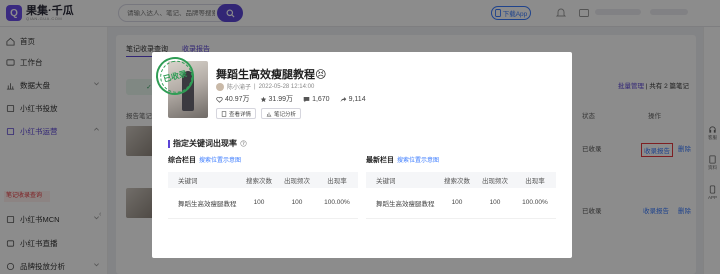 This screenshot has width=720, height=274. What do you see at coordinates (418, 161) in the screenshot?
I see `latest-position-link: 搜索位置示意图` at bounding box center [418, 161].